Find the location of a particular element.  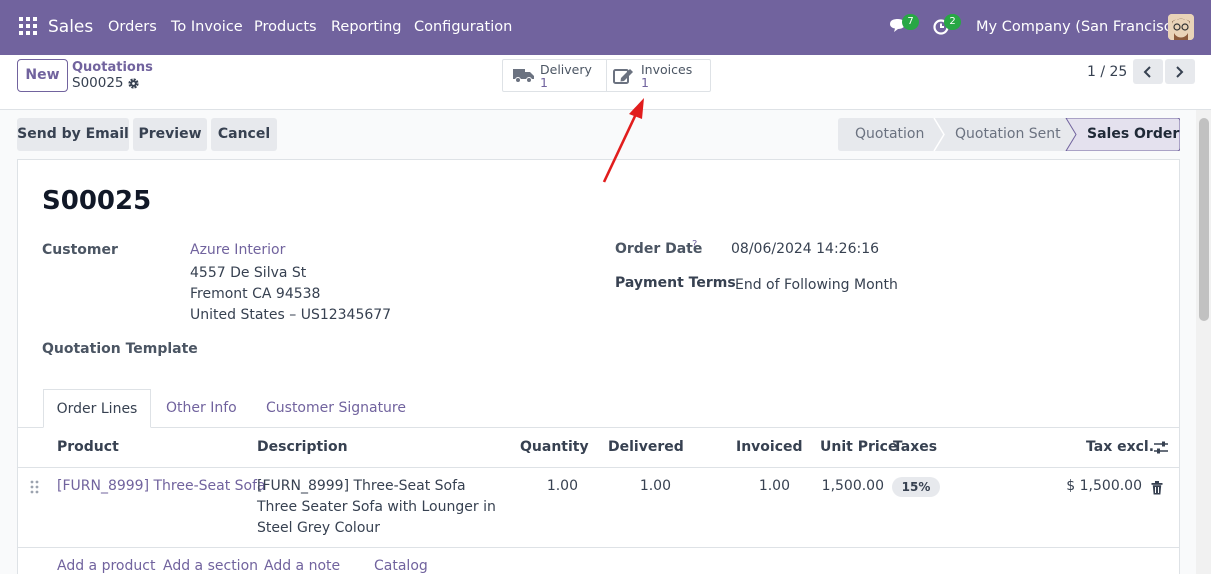

order-date-value: 08/06/2024 14:26:16 is located at coordinates (805, 249).